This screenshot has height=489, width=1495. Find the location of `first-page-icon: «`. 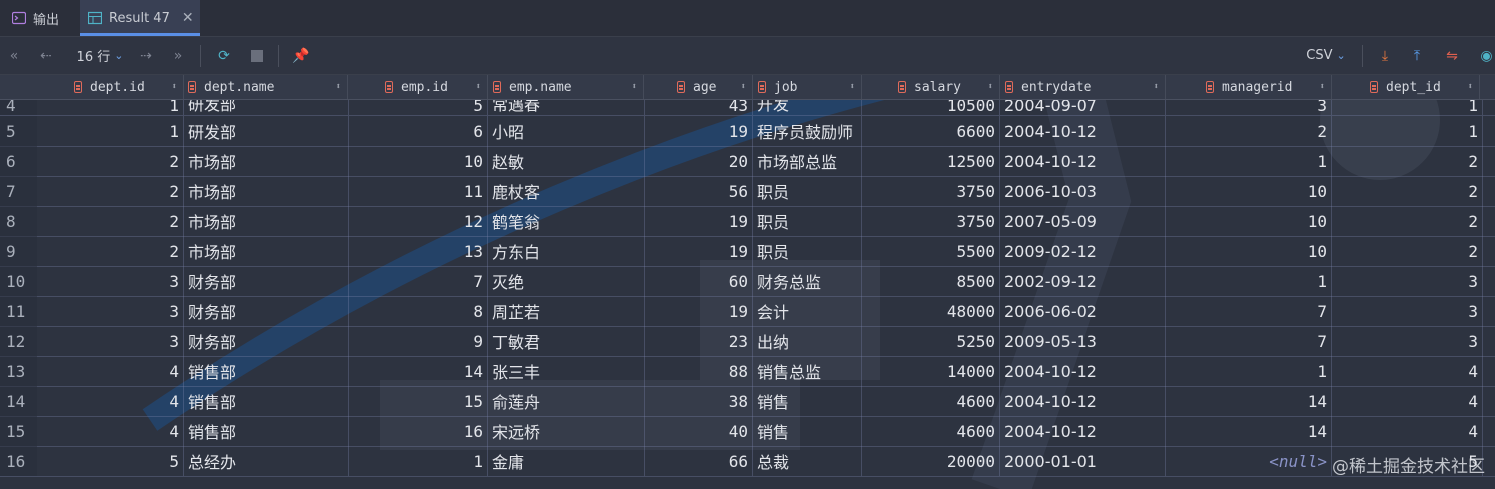

first-page-icon: « is located at coordinates (14, 55).